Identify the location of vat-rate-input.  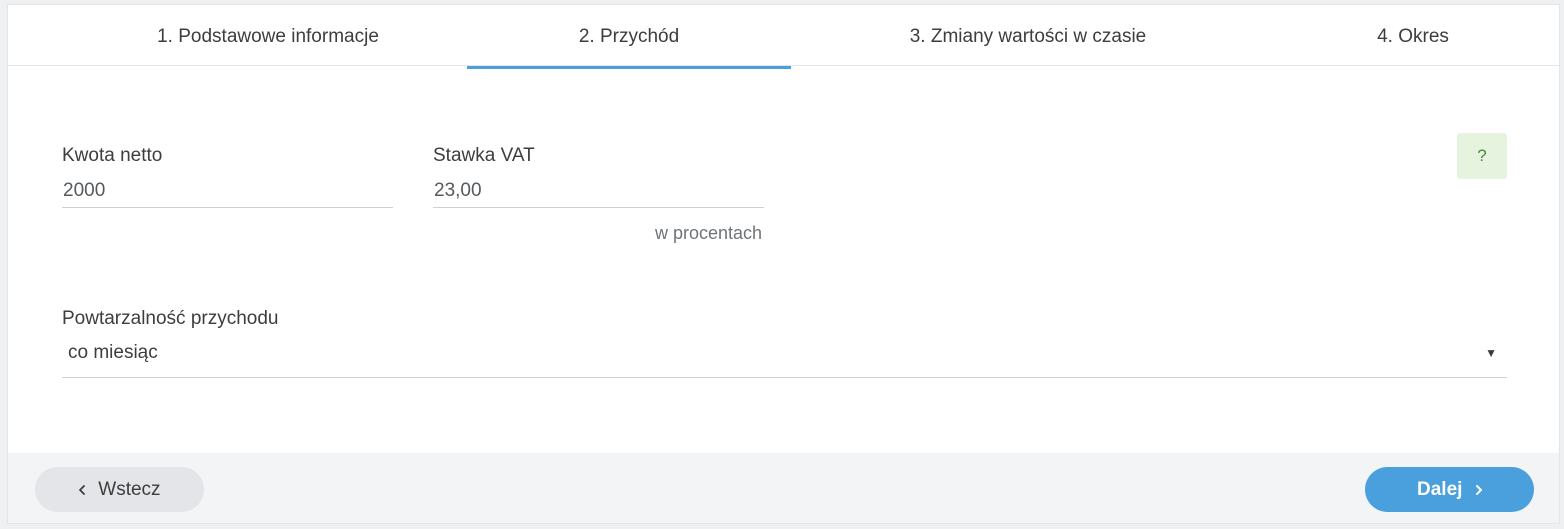
(598, 191).